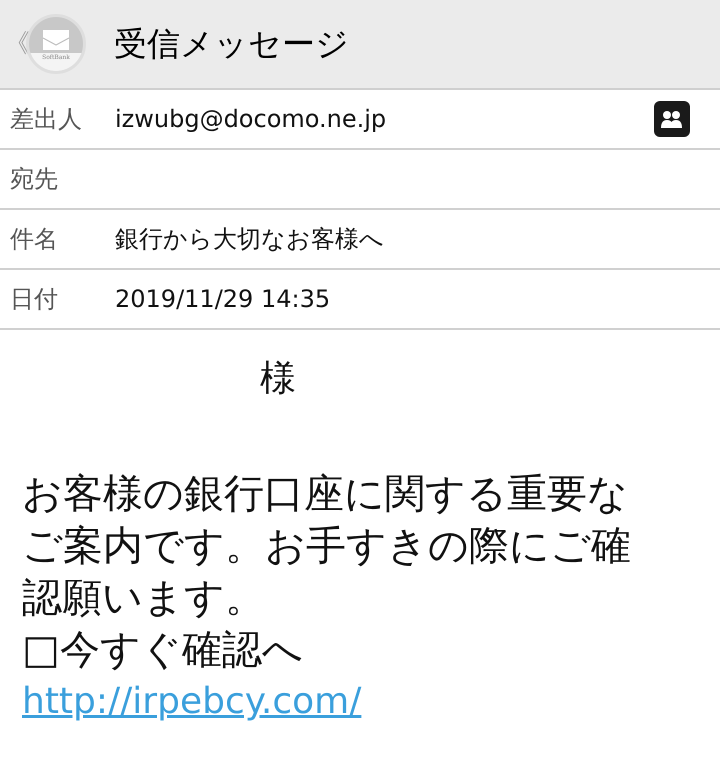 The image size is (720, 769). Describe the element at coordinates (223, 299) in the screenshot. I see `field-value: 2019/11/29 14:35` at that location.